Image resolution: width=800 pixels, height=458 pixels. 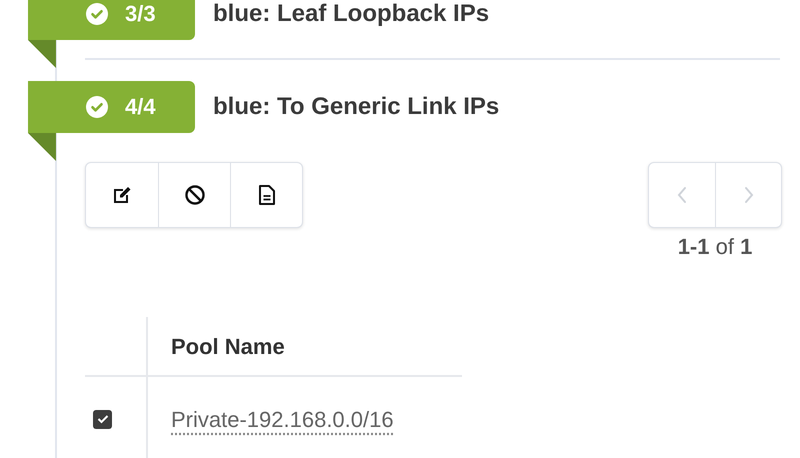 I want to click on page-summary: 1-1 of 1, so click(x=715, y=247).